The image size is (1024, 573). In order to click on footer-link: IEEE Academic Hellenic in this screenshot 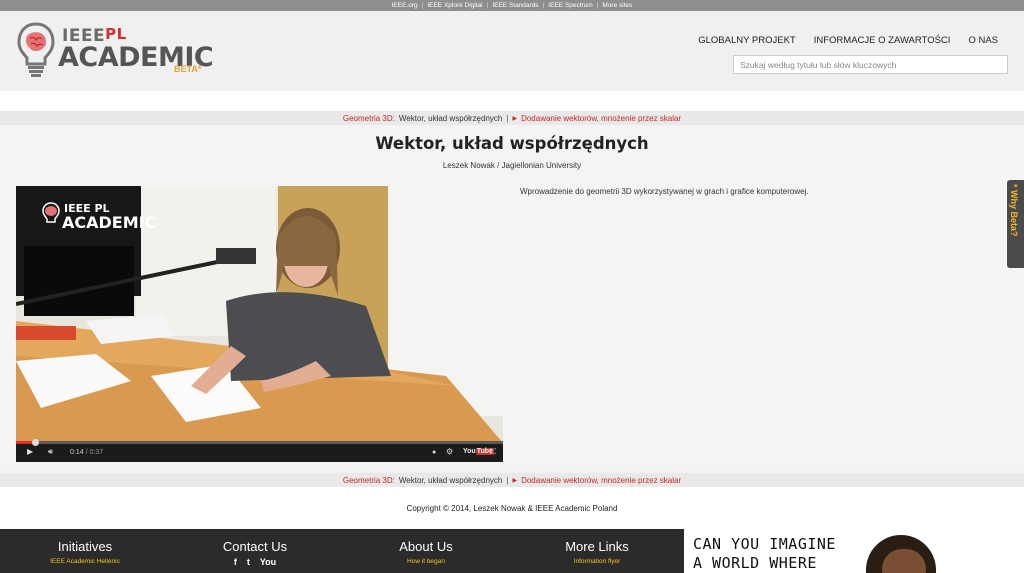, I will do `click(85, 561)`.